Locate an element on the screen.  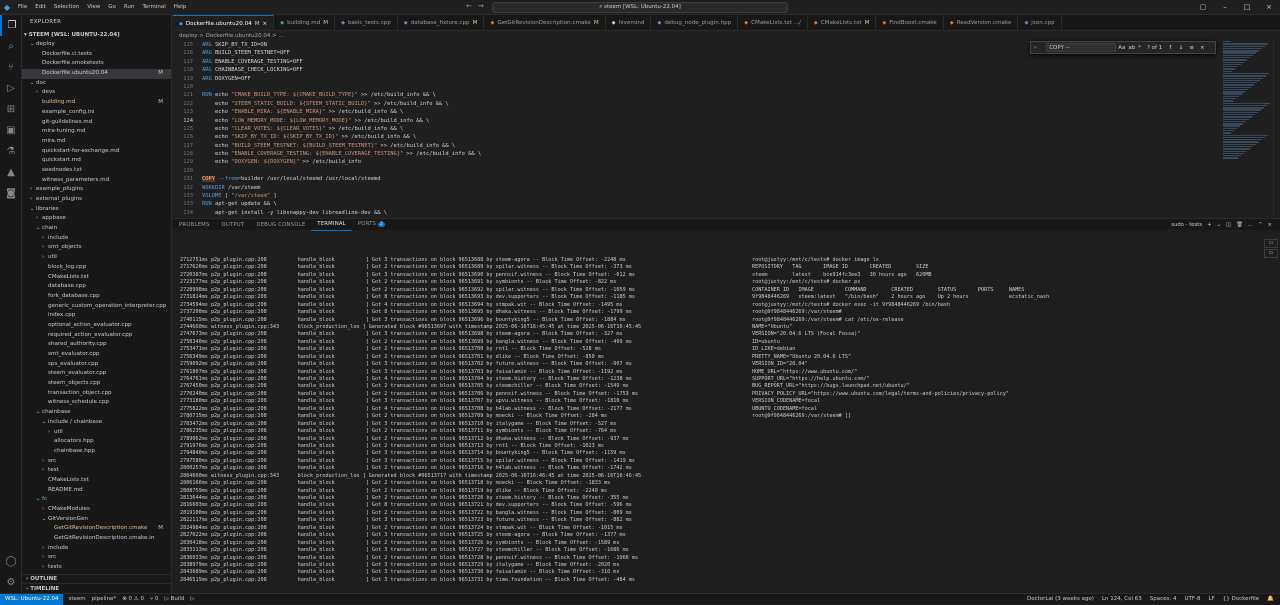
menu-go: Go is located at coordinates (112, 7).